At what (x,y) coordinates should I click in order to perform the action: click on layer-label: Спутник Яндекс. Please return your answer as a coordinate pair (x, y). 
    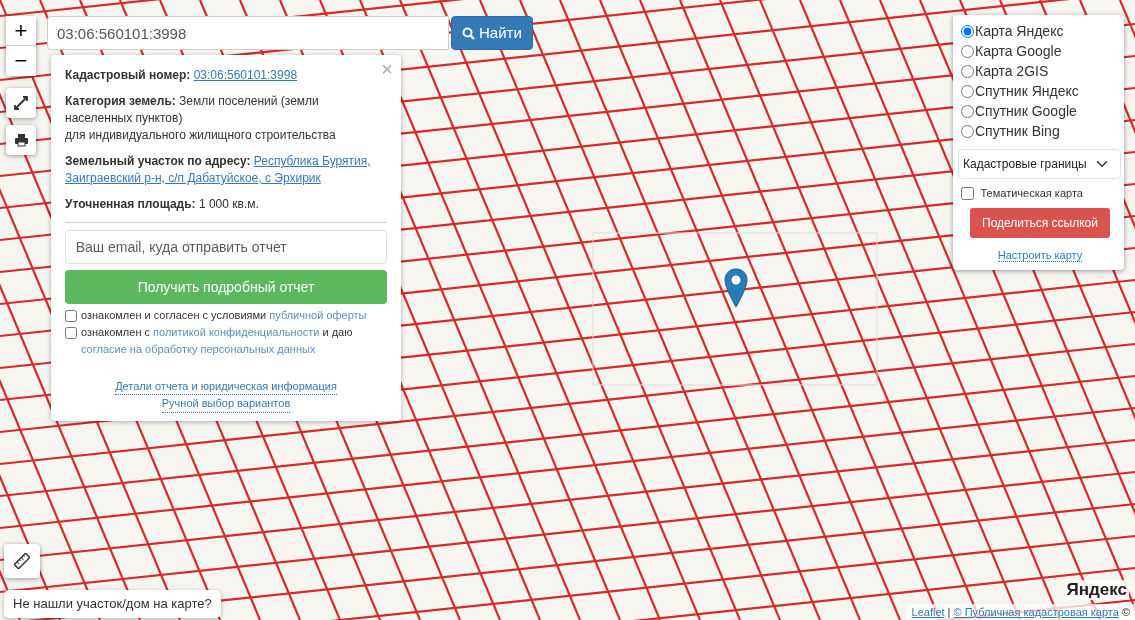
    Looking at the image, I should click on (1027, 91).